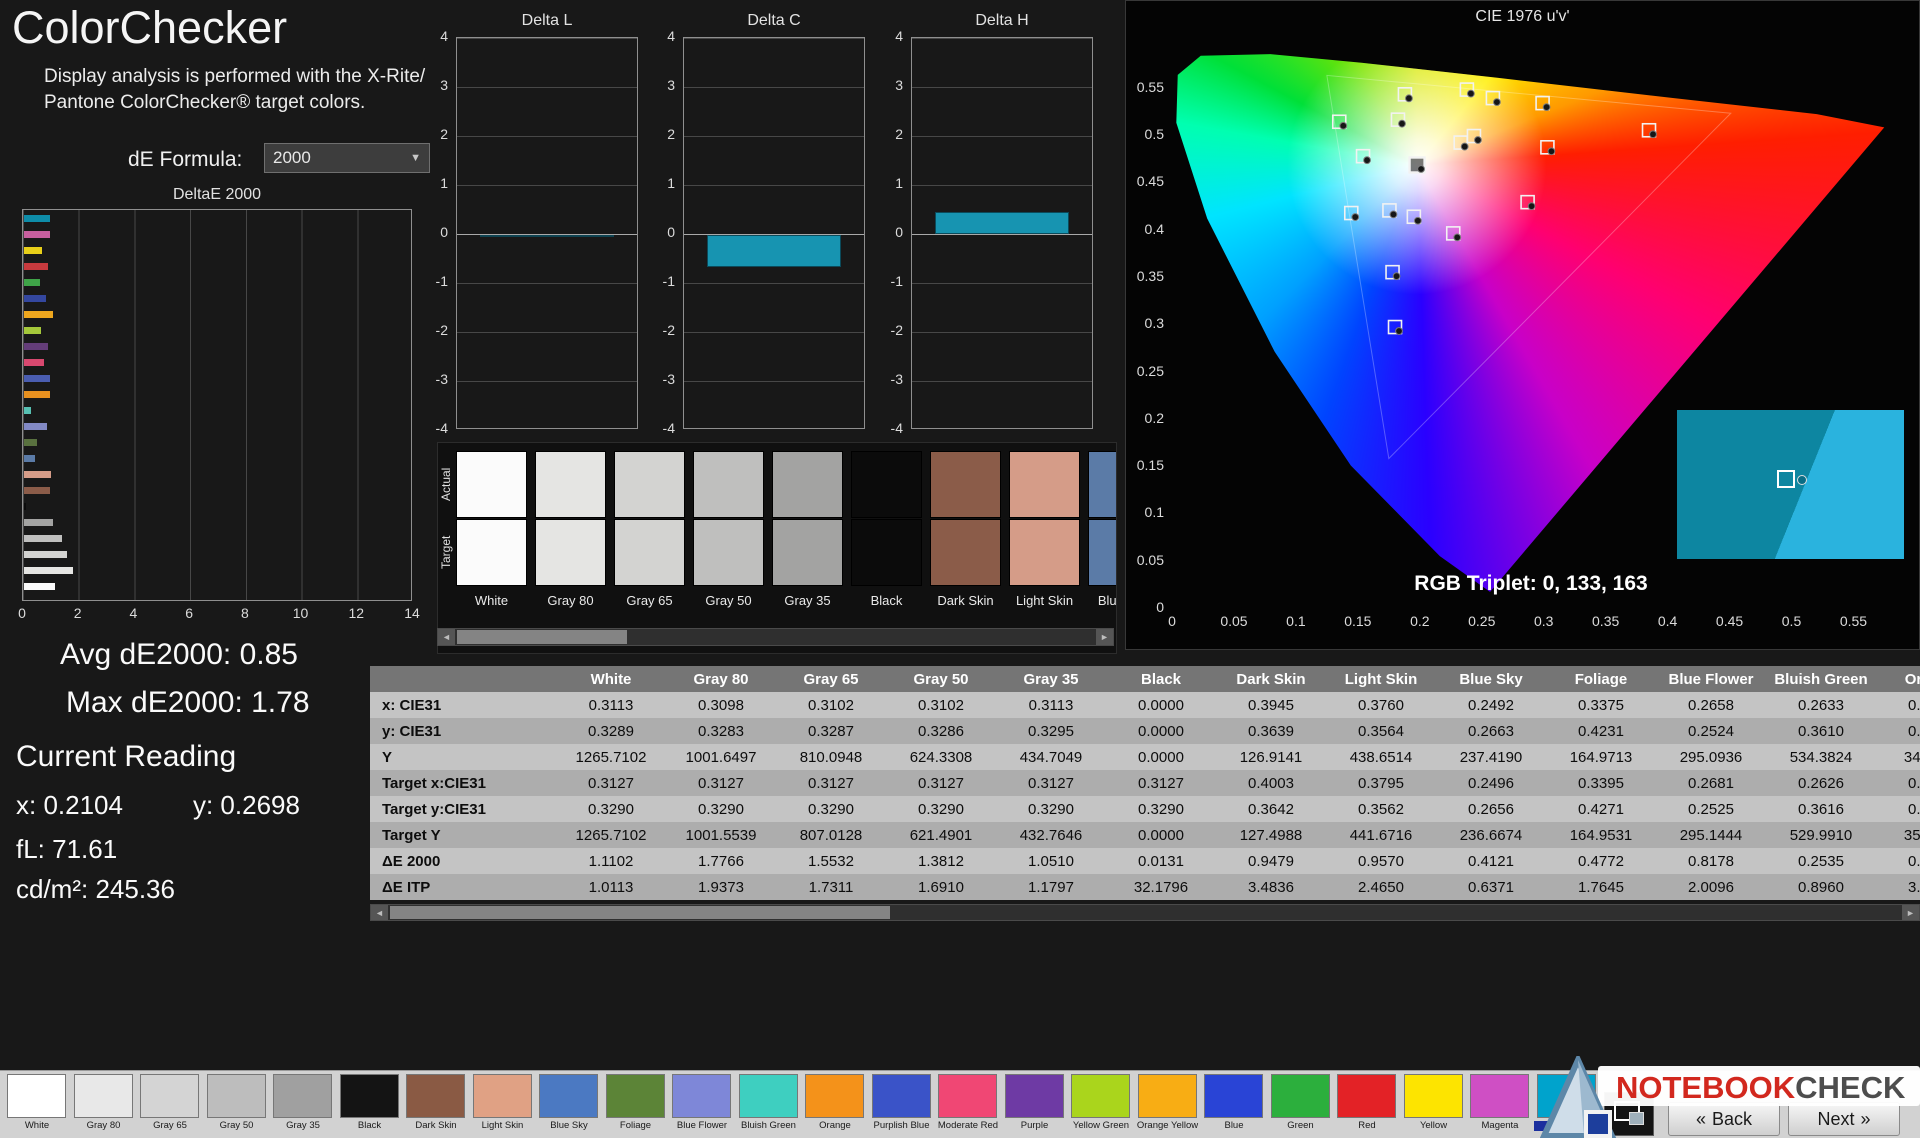  What do you see at coordinates (1271, 835) in the screenshot?
I see `table-cell: 127.4988` at bounding box center [1271, 835].